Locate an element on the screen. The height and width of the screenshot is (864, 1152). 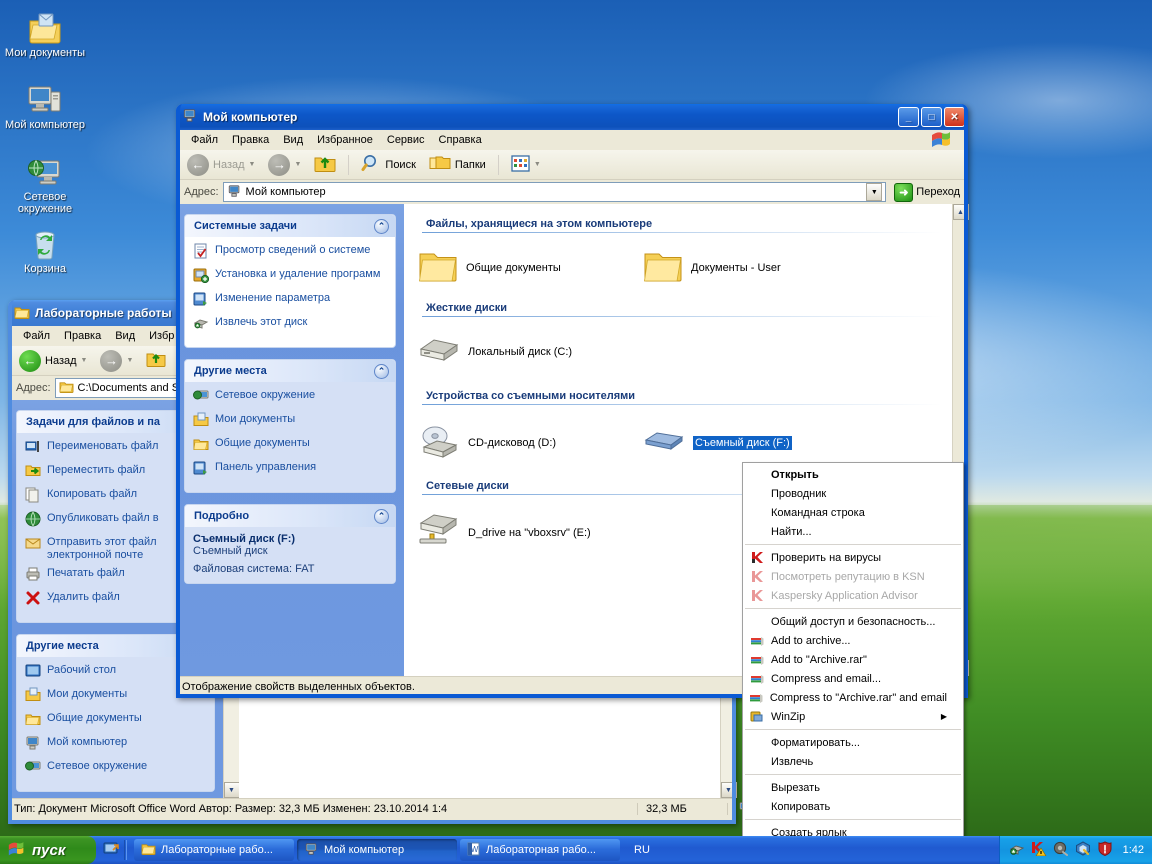
window-buttons: _ □ ✕ is located at coordinates (931, 117).